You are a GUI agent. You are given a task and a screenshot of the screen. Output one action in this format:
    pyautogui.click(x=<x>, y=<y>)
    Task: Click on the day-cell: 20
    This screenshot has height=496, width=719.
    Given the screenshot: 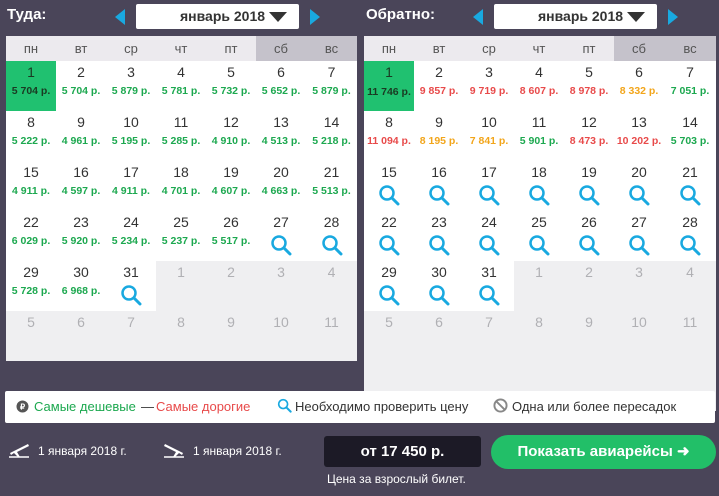 What is the action you would take?
    pyautogui.click(x=639, y=186)
    